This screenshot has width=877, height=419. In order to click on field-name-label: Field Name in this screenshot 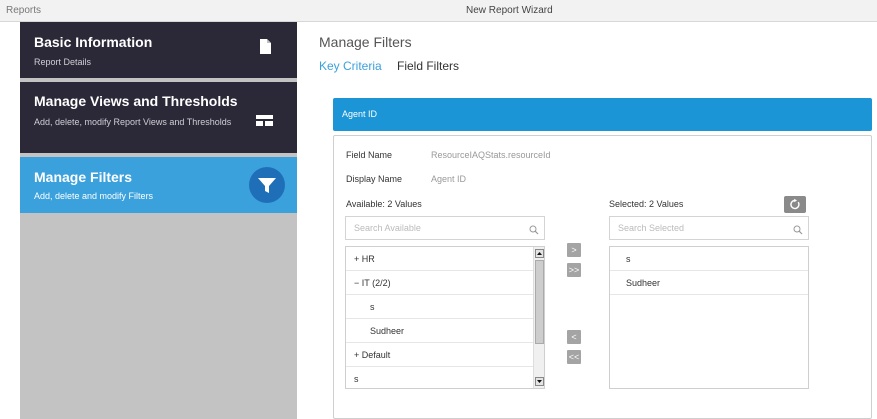, I will do `click(369, 155)`.